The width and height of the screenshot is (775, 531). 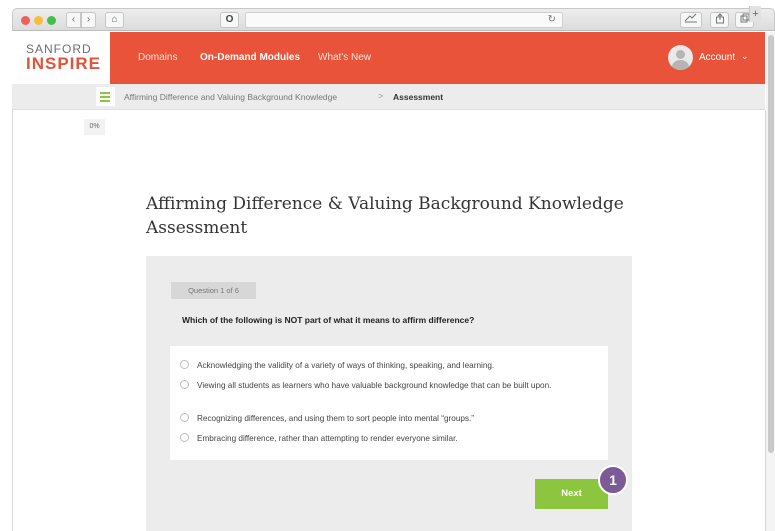 I want to click on browser-toolbar: ‹ › ⌂ O ↻, so click(x=393, y=19).